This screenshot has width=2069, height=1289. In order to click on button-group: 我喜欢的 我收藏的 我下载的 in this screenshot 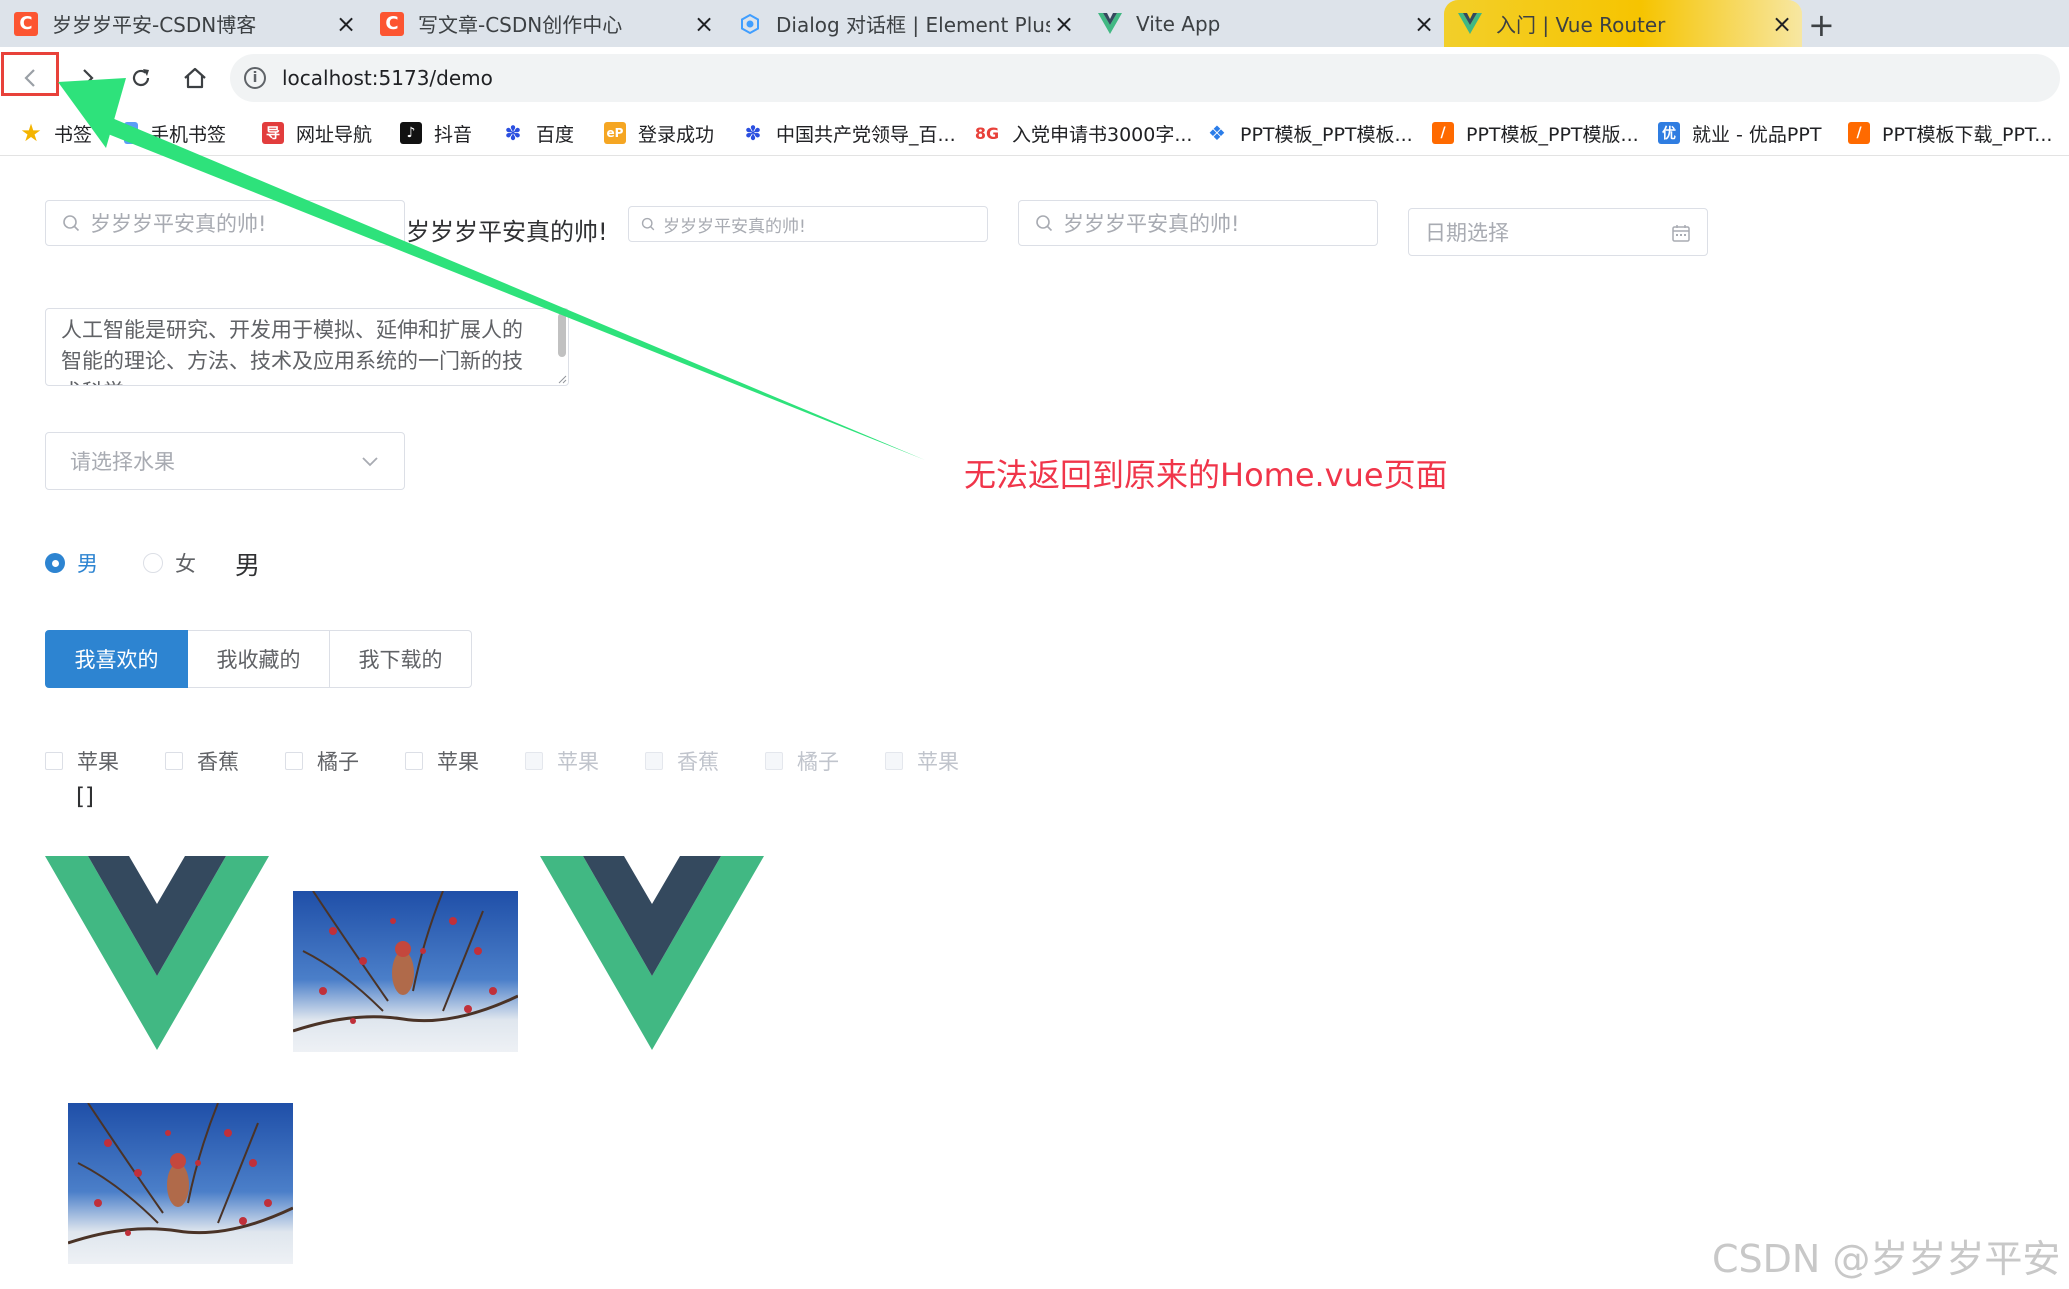, I will do `click(258, 659)`.